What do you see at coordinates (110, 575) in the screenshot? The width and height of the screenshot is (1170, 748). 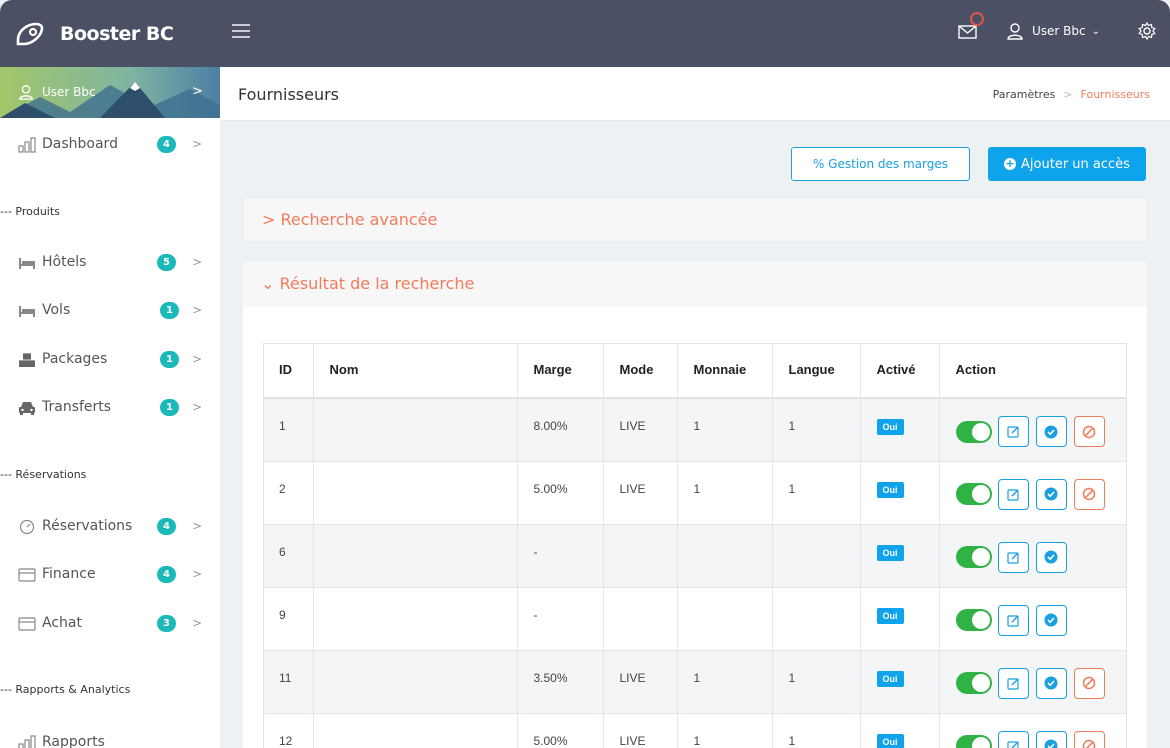 I see `sidebar-item-finance: Finance 4 >` at bounding box center [110, 575].